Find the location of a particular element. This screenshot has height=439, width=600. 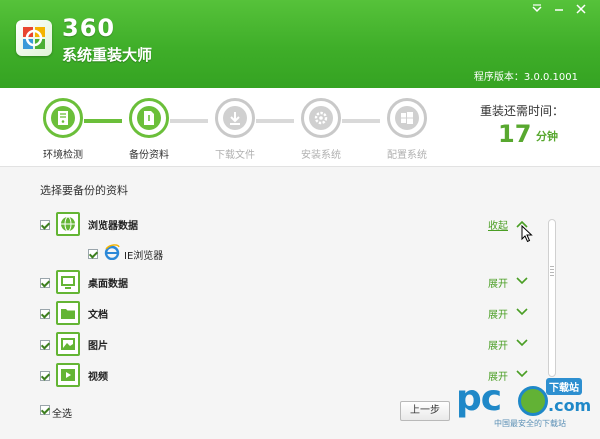

expand-link-documents: 展开 is located at coordinates (498, 313).